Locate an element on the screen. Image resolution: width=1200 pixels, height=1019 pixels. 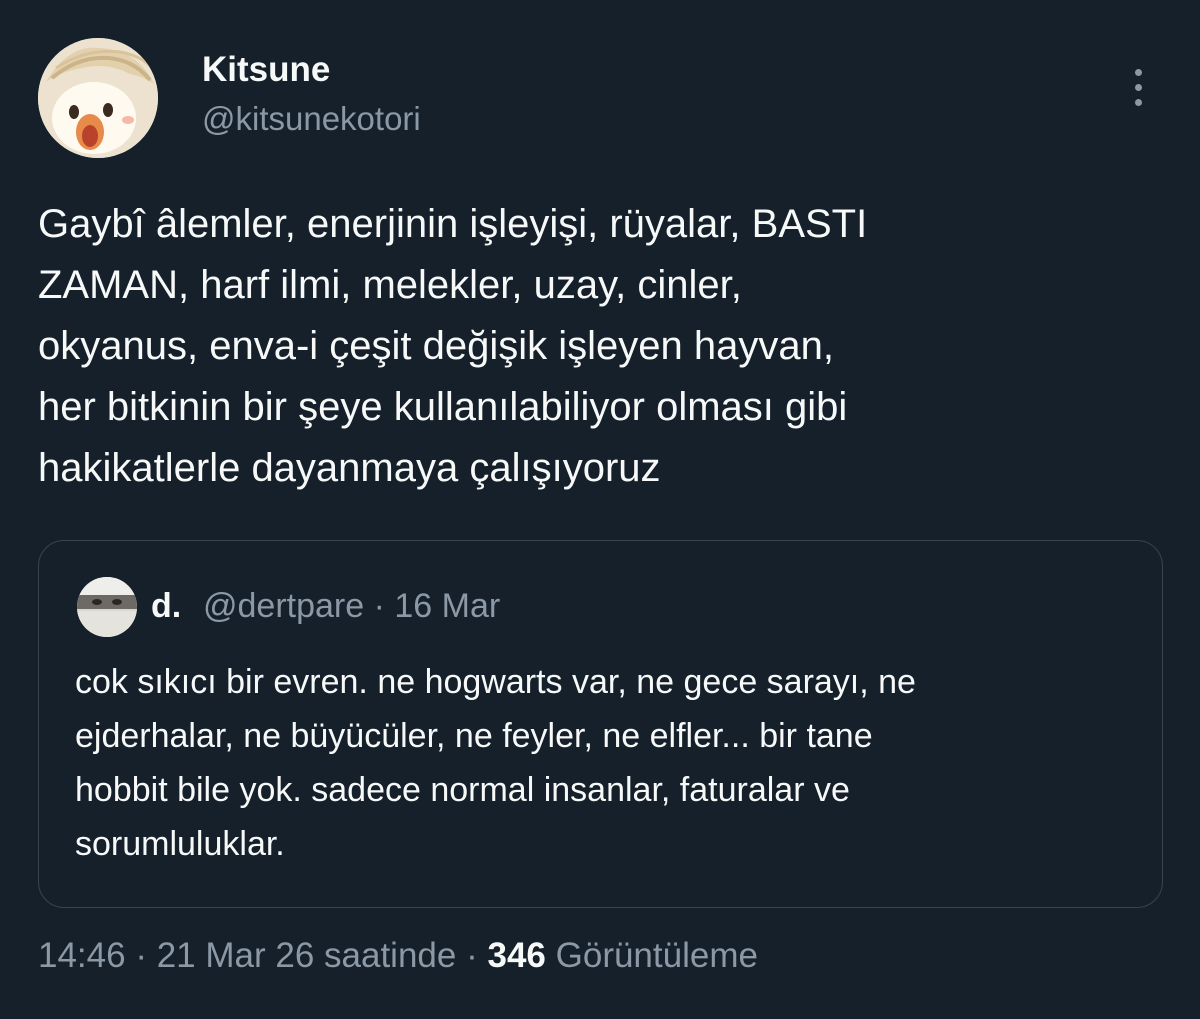
quote-author-avatar is located at coordinates (107, 607).